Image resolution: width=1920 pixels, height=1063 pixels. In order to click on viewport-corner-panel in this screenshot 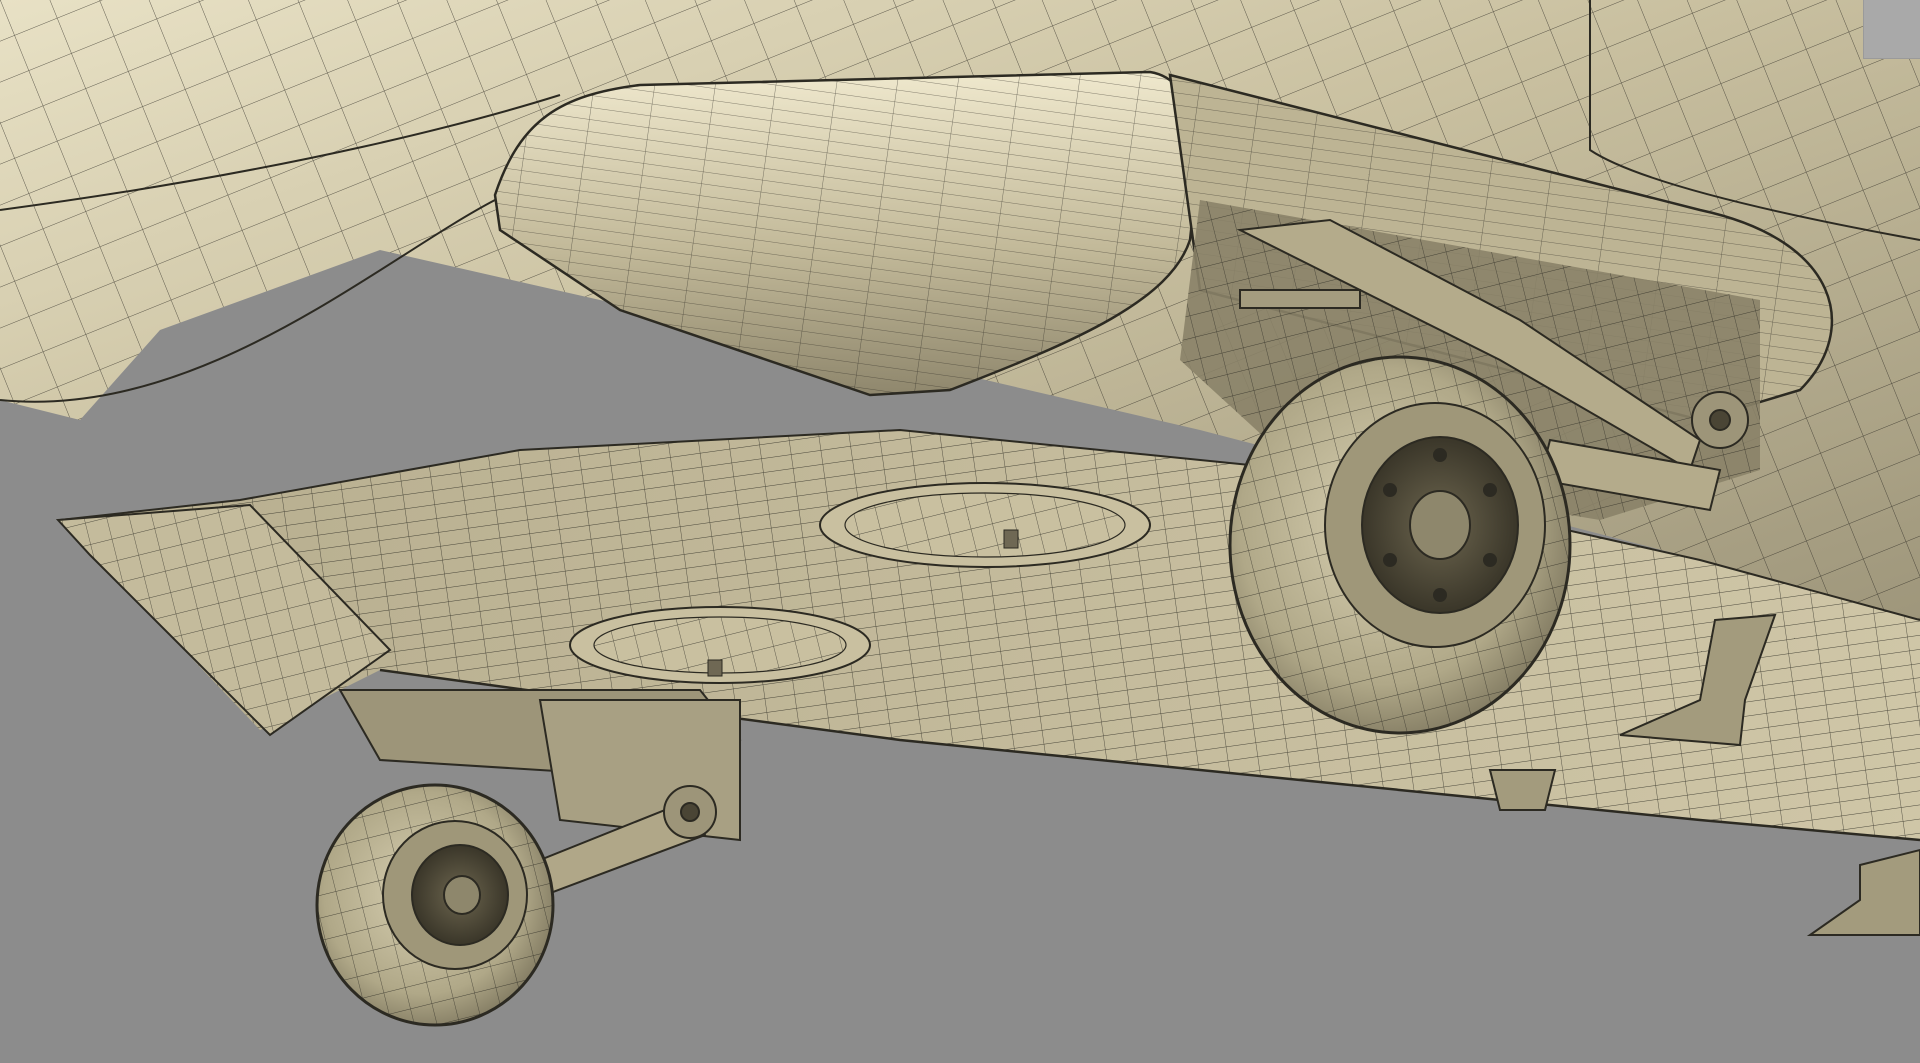, I will do `click(1891, 29)`.